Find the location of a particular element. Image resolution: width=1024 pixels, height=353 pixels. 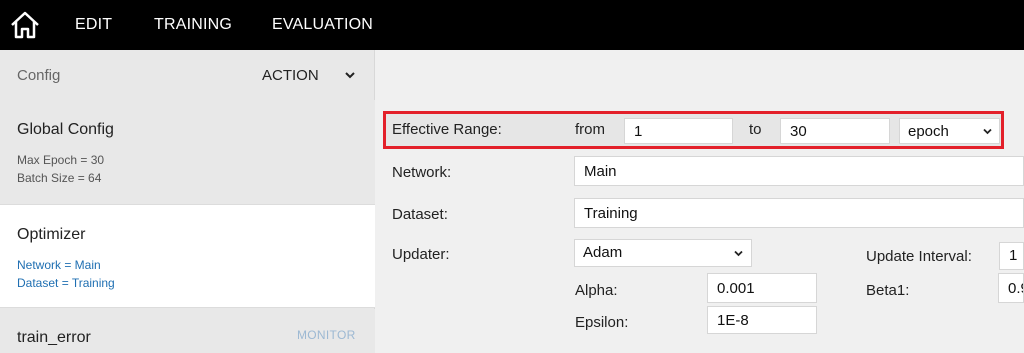

alpha-label: Alpha: is located at coordinates (596, 290).